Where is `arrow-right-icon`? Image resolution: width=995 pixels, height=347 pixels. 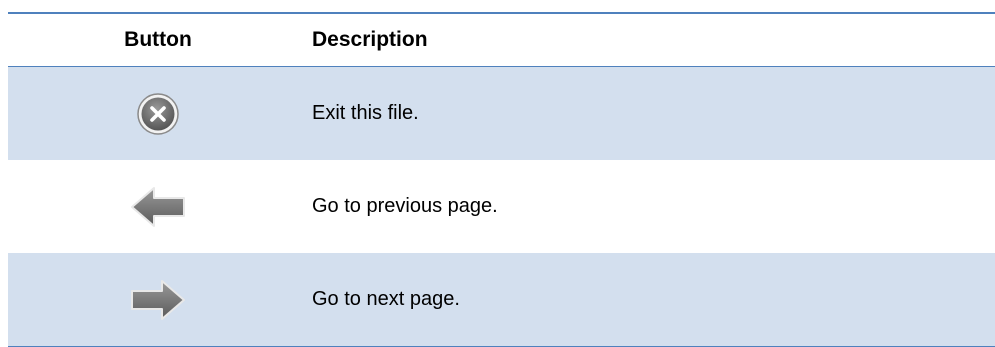
arrow-right-icon is located at coordinates (158, 300).